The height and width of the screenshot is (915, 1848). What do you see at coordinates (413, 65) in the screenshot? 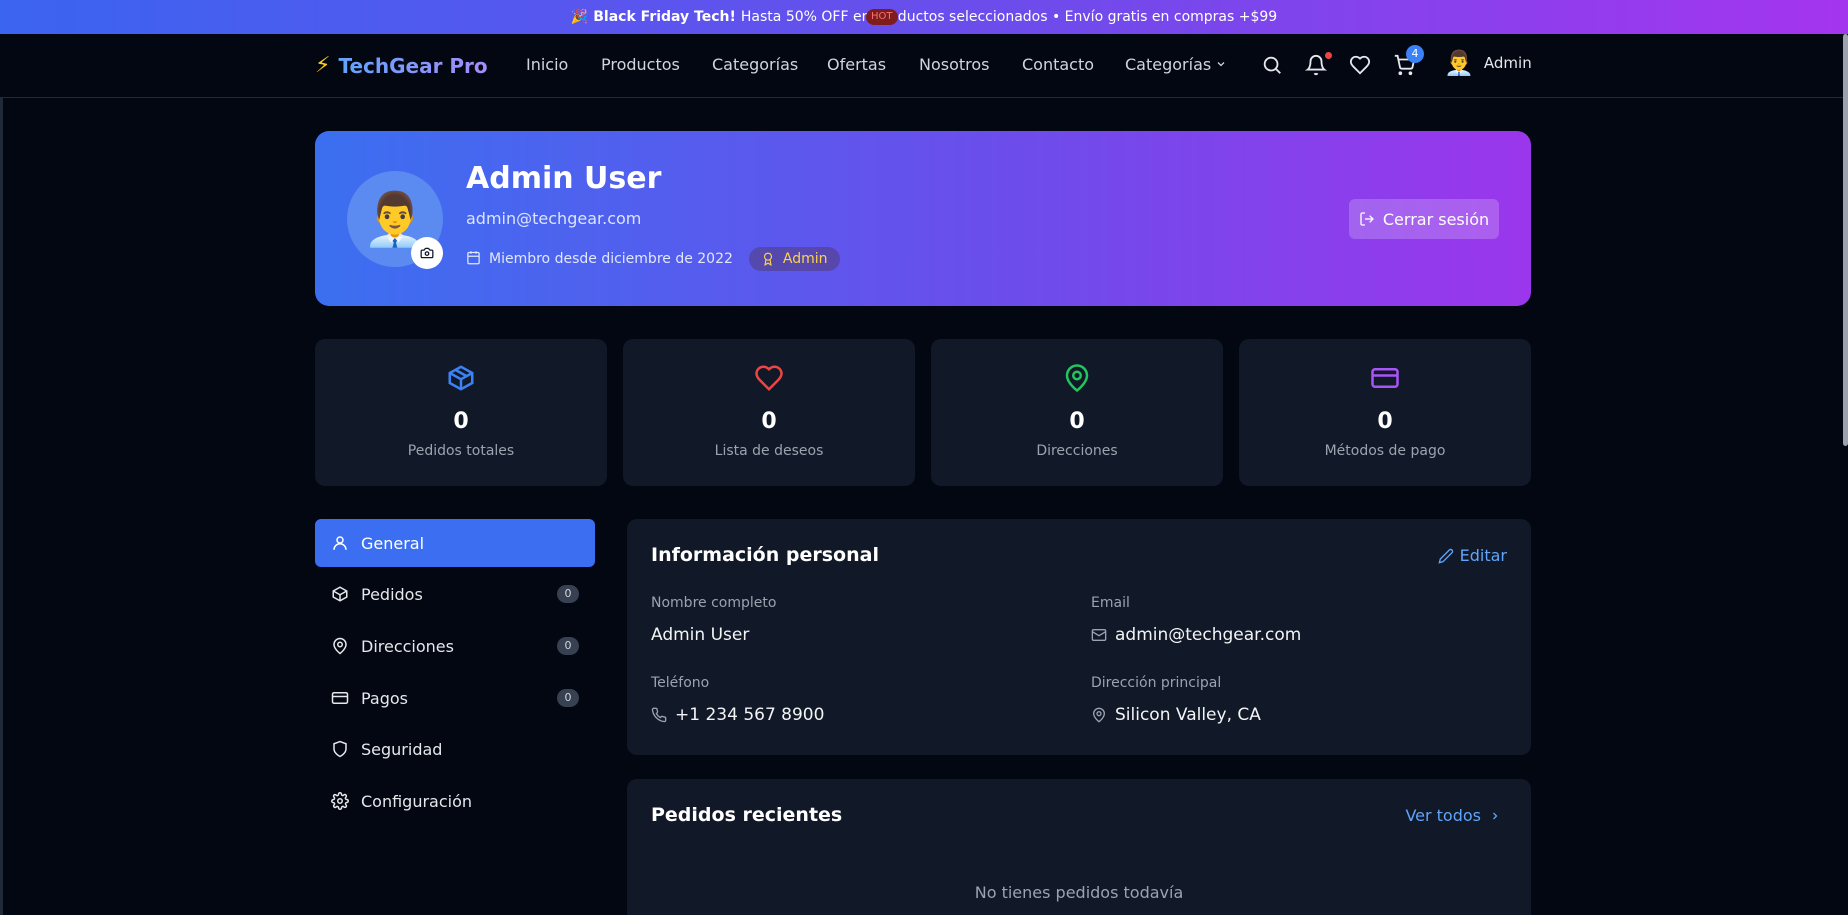
I see `brand-name: TechGear Pro` at bounding box center [413, 65].